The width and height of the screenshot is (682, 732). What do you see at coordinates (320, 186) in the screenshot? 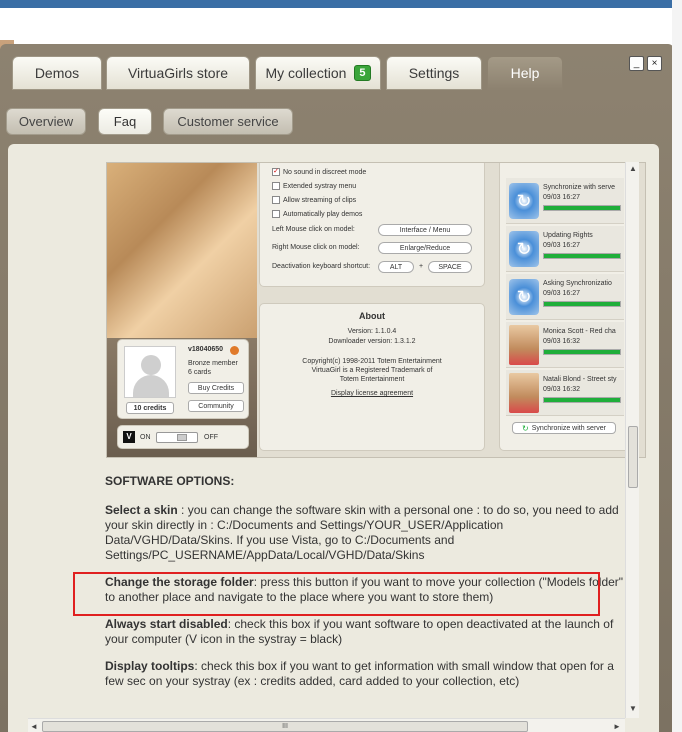
I see `option-label: Extended systray menu` at bounding box center [320, 186].